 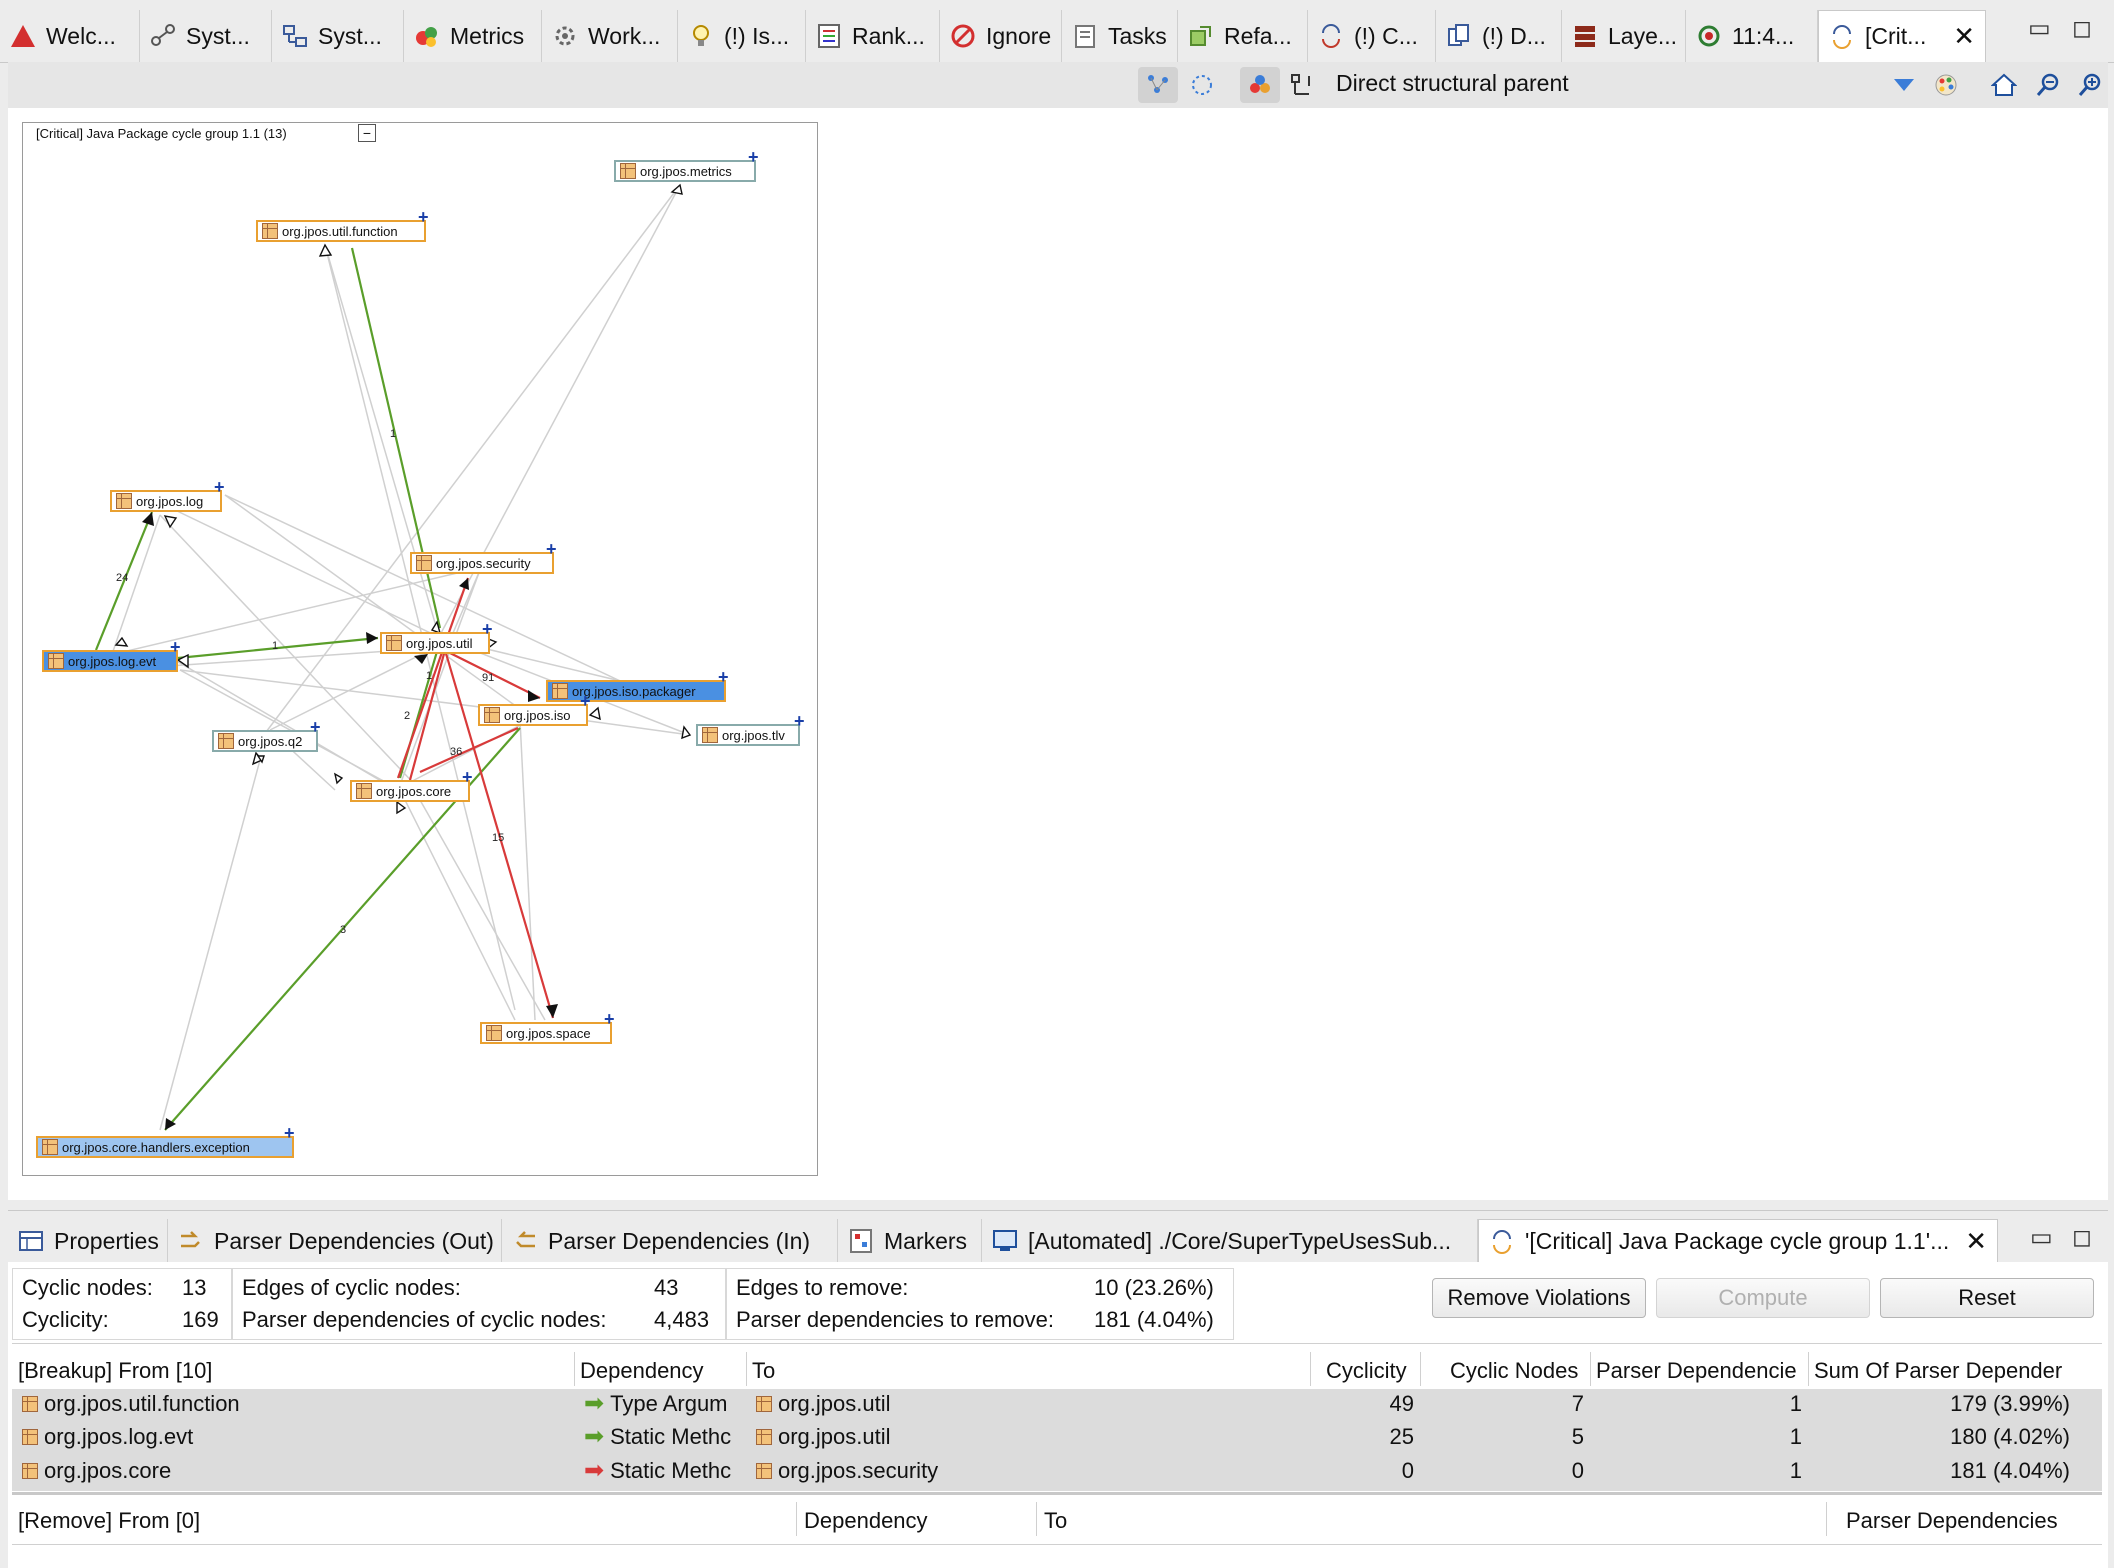 I want to click on table-row: org.jpos.util.function, so click(x=296, y=1404).